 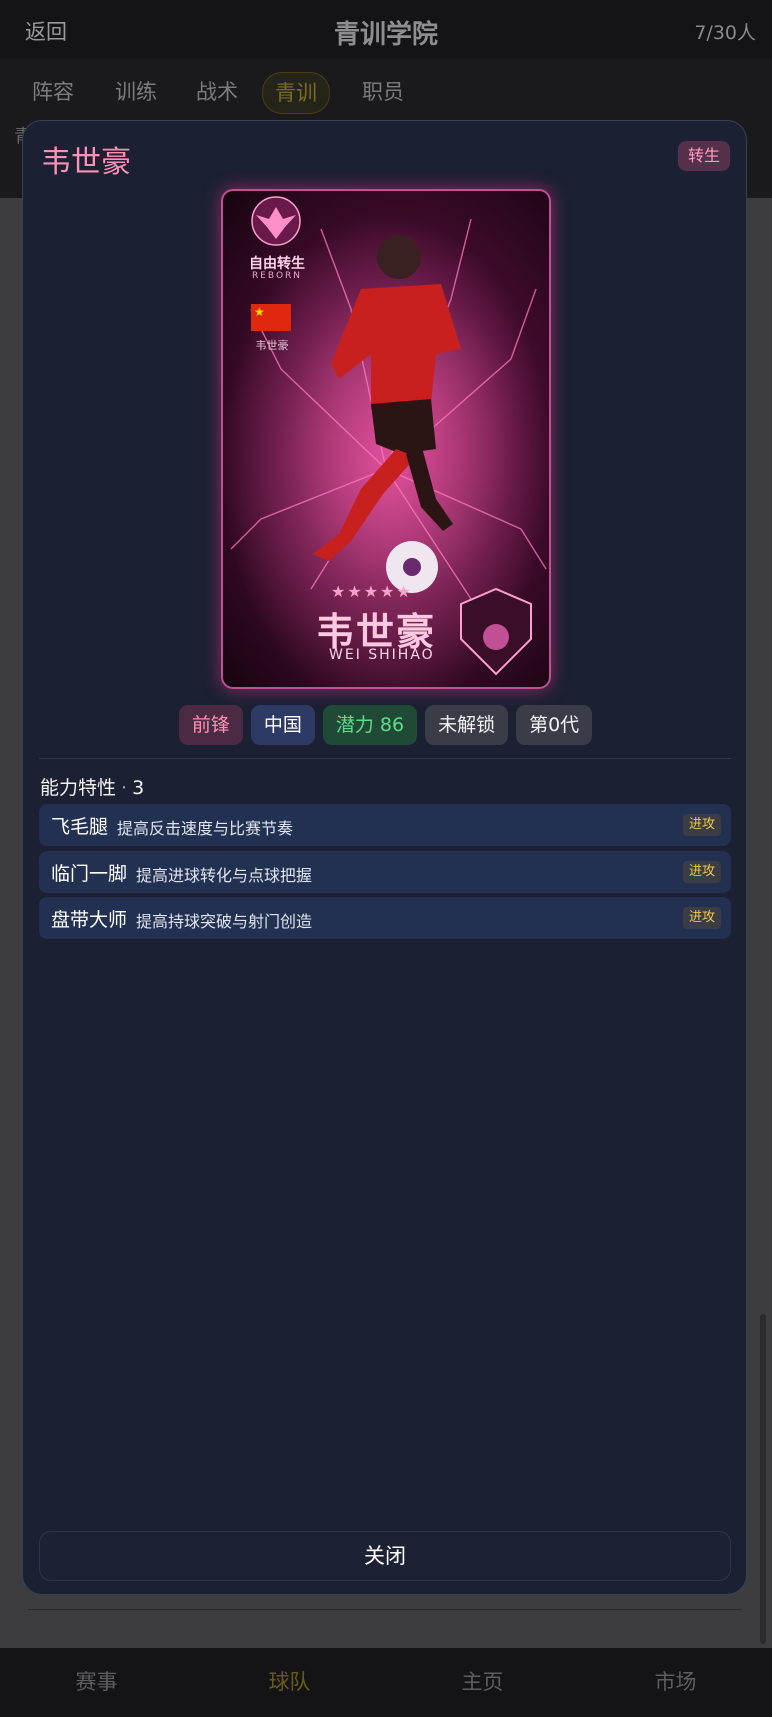 I want to click on status-badge: 转生, so click(x=703, y=156).